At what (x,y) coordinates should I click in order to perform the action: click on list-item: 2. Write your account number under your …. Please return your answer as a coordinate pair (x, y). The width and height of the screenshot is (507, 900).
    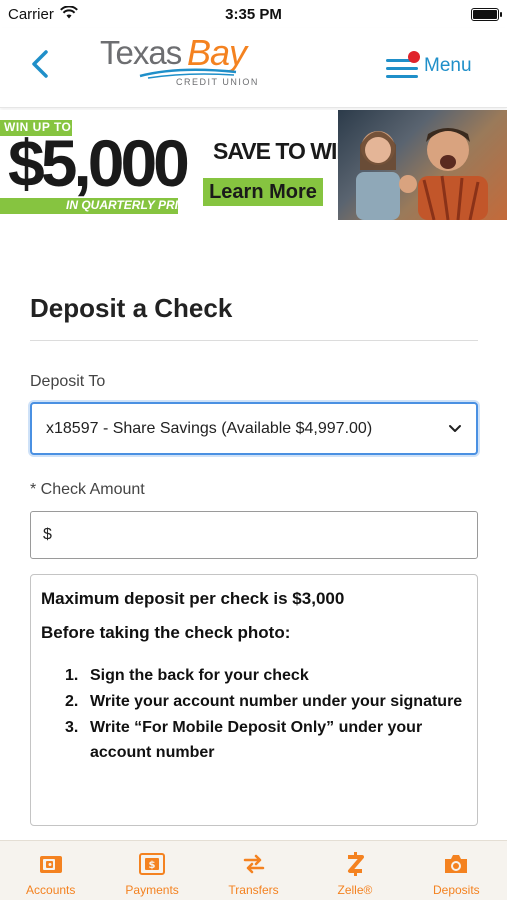
    Looking at the image, I should click on (266, 701).